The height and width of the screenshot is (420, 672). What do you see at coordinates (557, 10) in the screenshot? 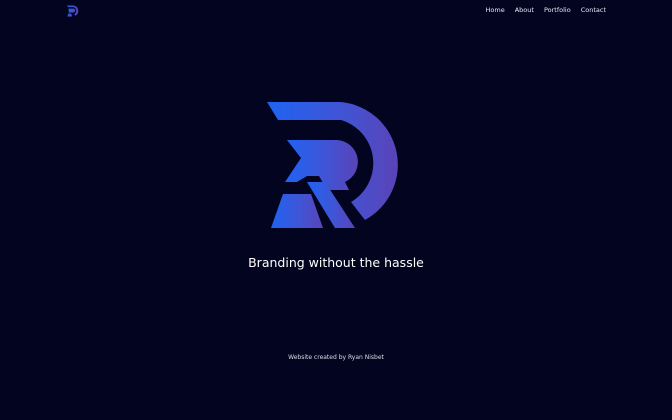
I see `nav-link-portfolio: Portfolio` at bounding box center [557, 10].